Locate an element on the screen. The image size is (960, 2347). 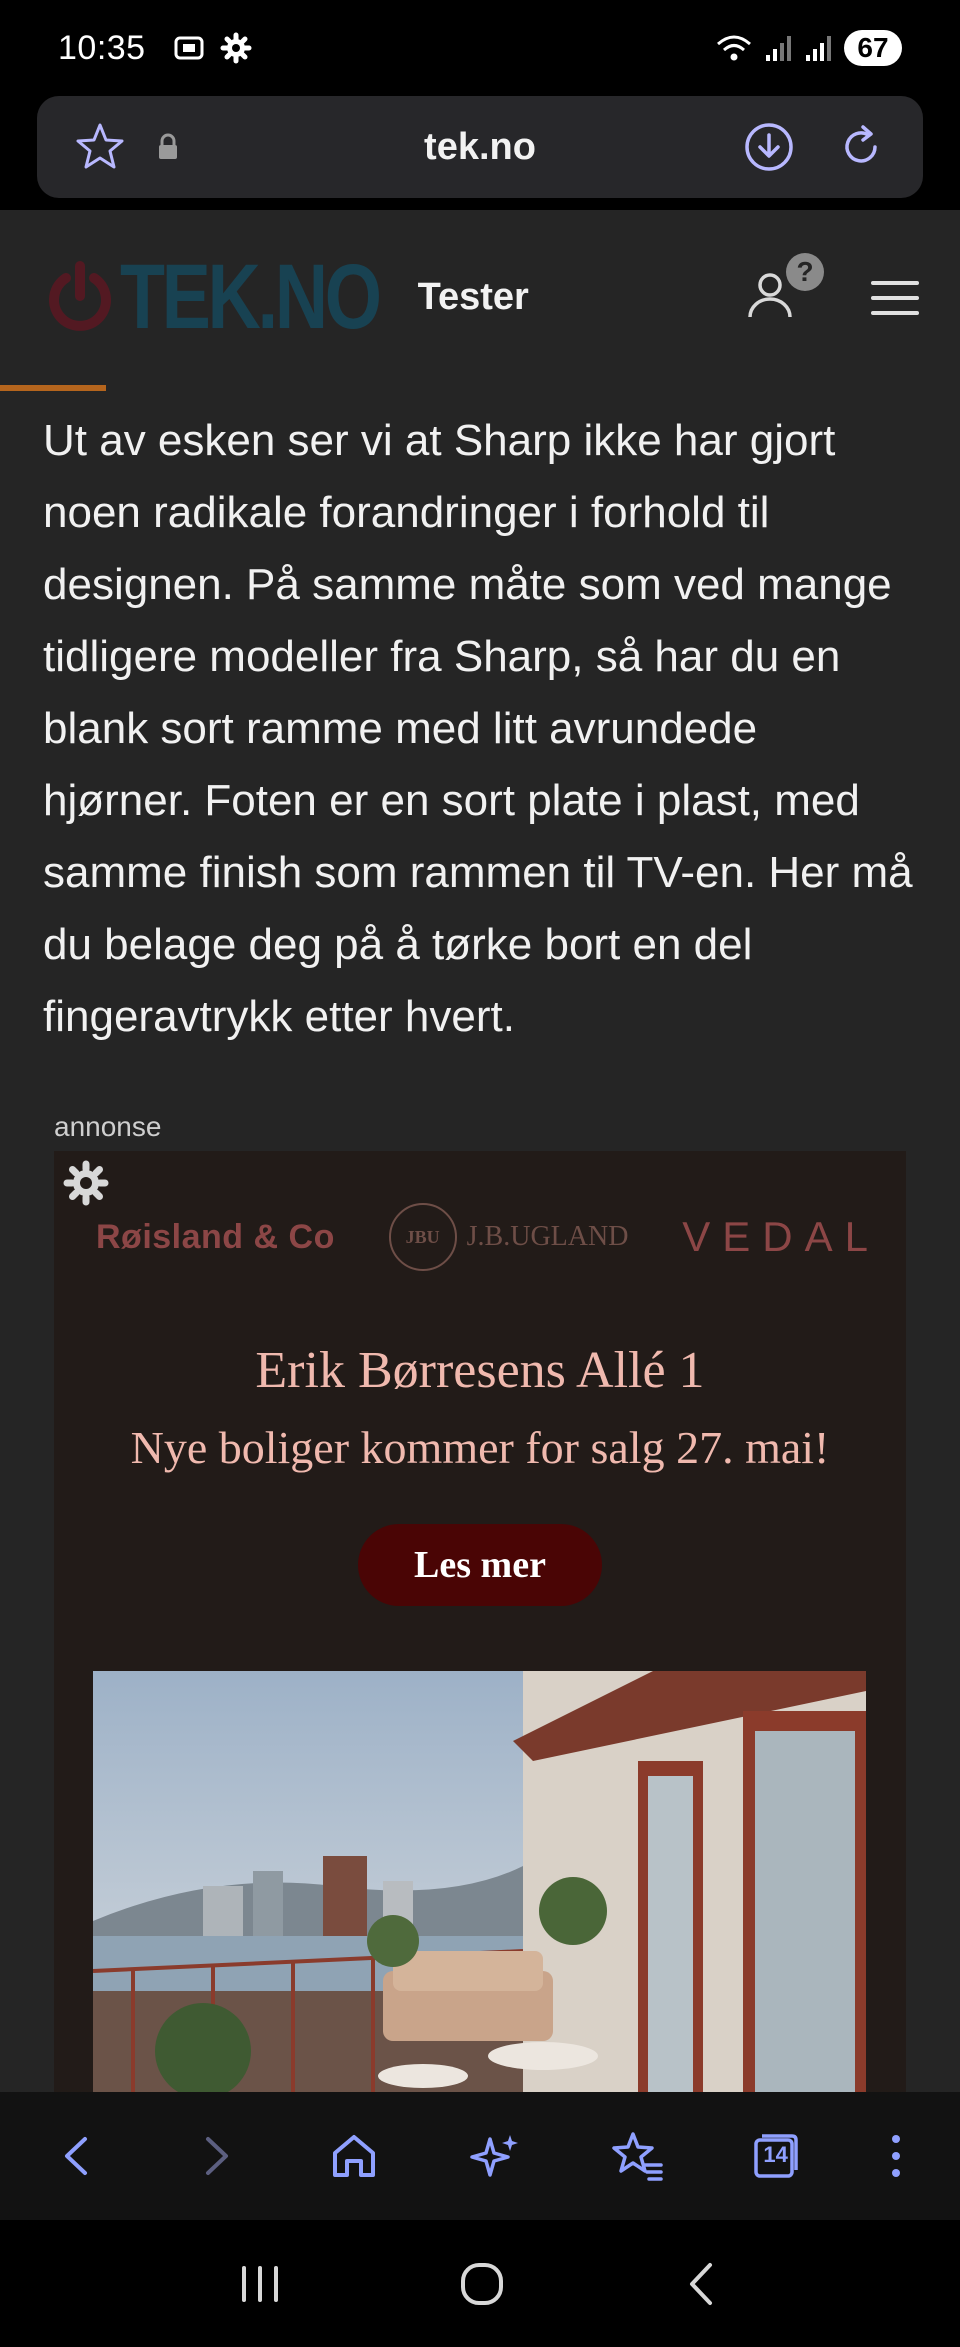
recent-apps-icon is located at coordinates (260, 2284).